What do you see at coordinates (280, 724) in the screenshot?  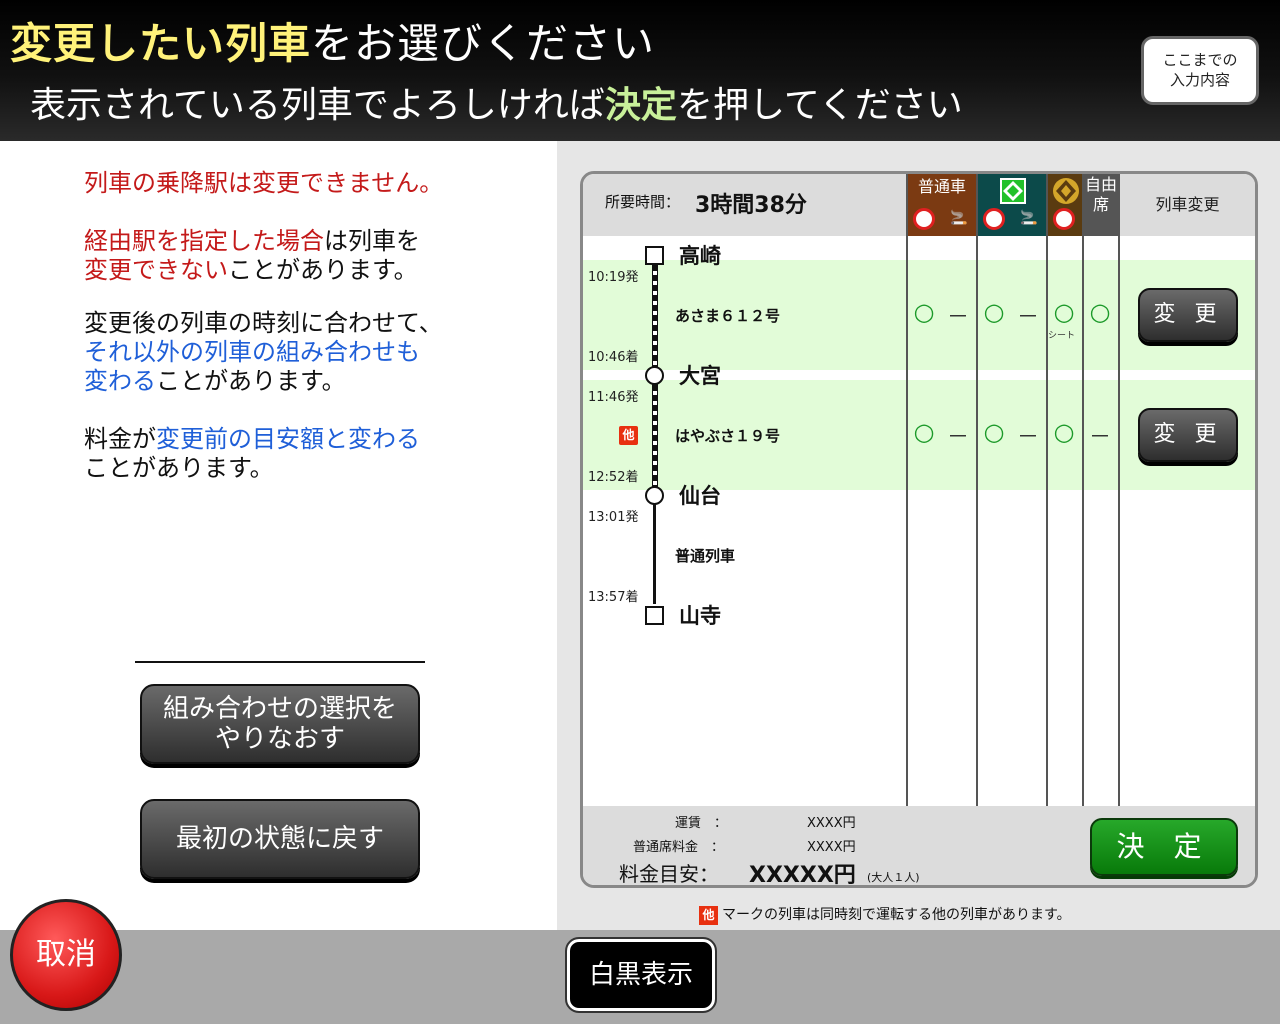 I see `redo-selection-button: 組み合わせの選択を やりなおす` at bounding box center [280, 724].